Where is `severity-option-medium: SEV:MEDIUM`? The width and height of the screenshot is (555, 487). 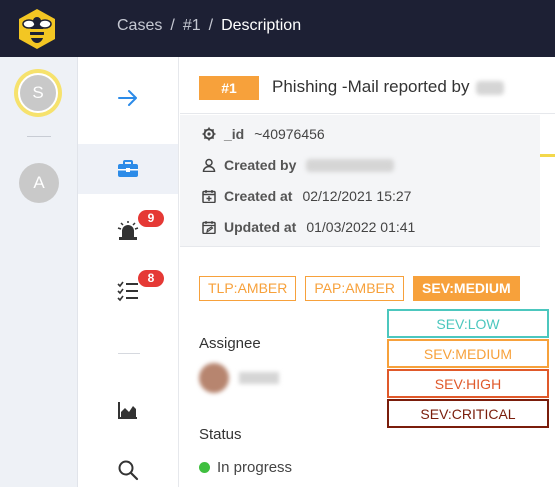
severity-option-medium: SEV:MEDIUM is located at coordinates (468, 353).